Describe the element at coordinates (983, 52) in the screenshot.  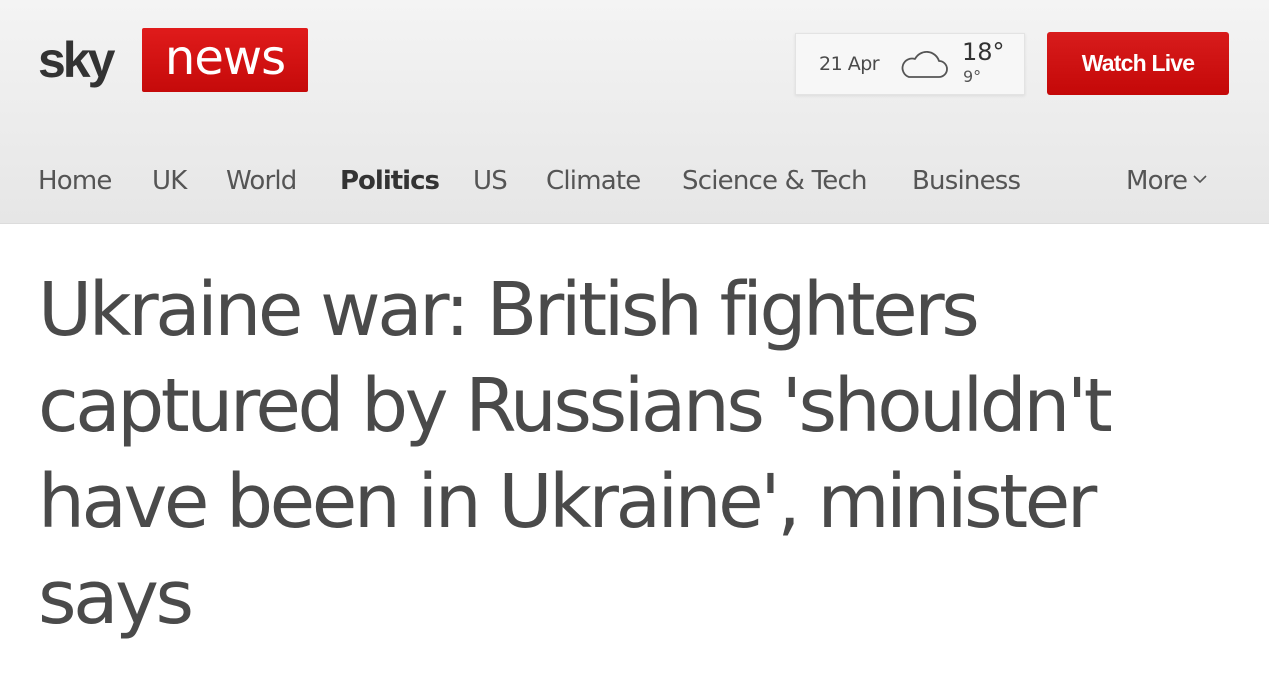
I see `weather-high-temp: 18°` at that location.